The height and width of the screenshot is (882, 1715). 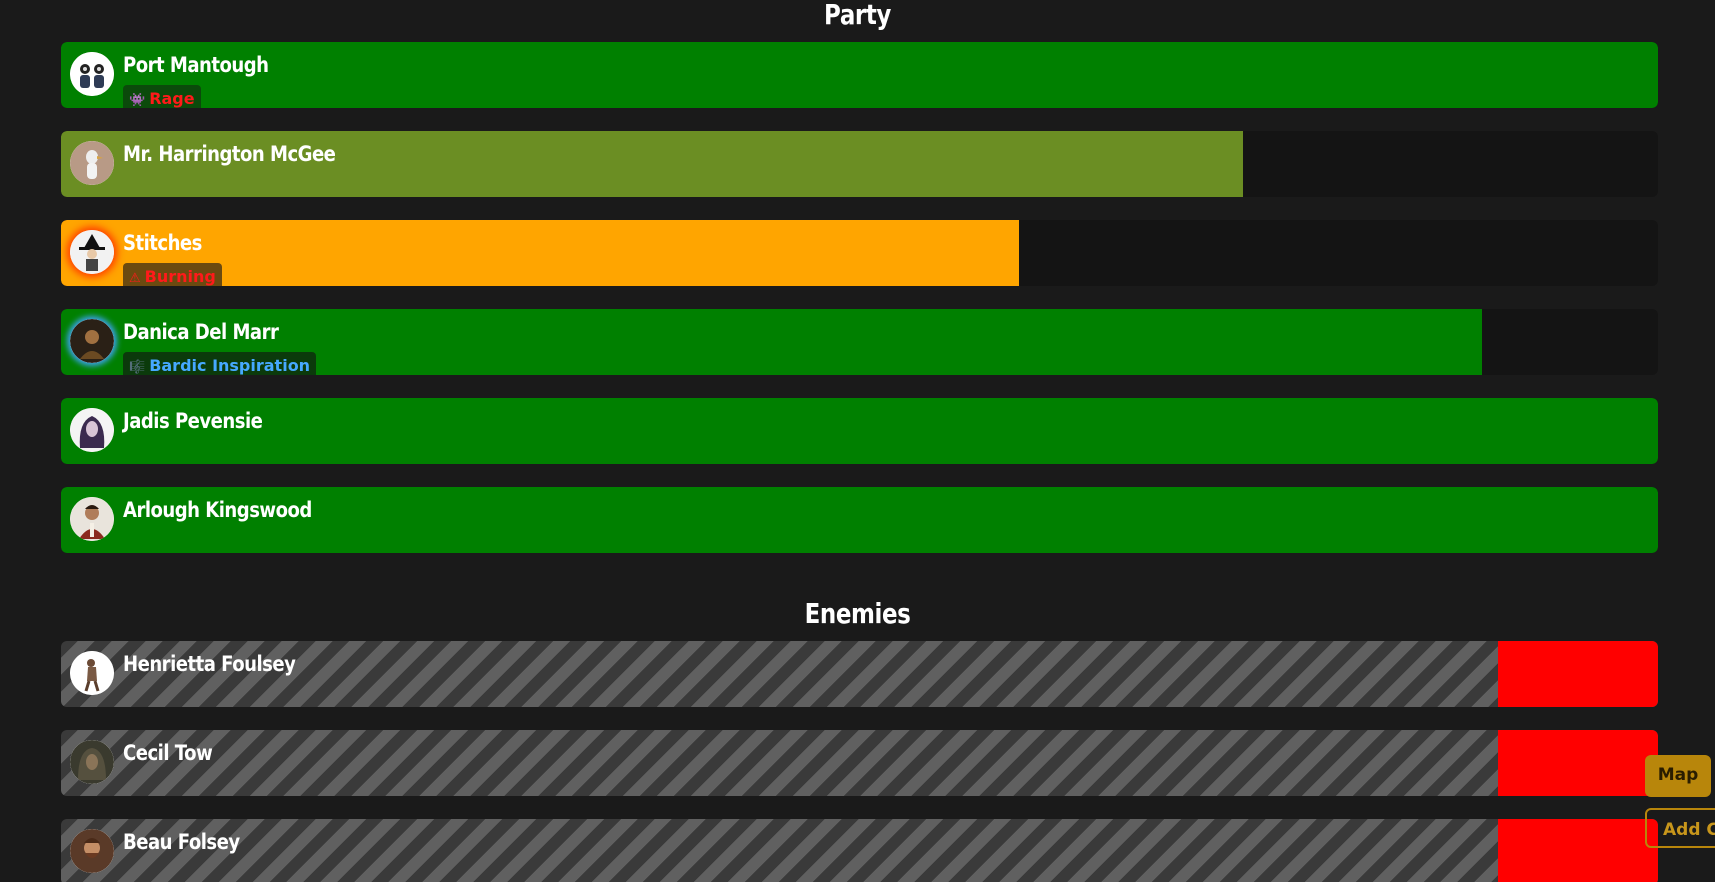 I want to click on party-member-row: Jadis Pevensie, so click(x=859, y=431).